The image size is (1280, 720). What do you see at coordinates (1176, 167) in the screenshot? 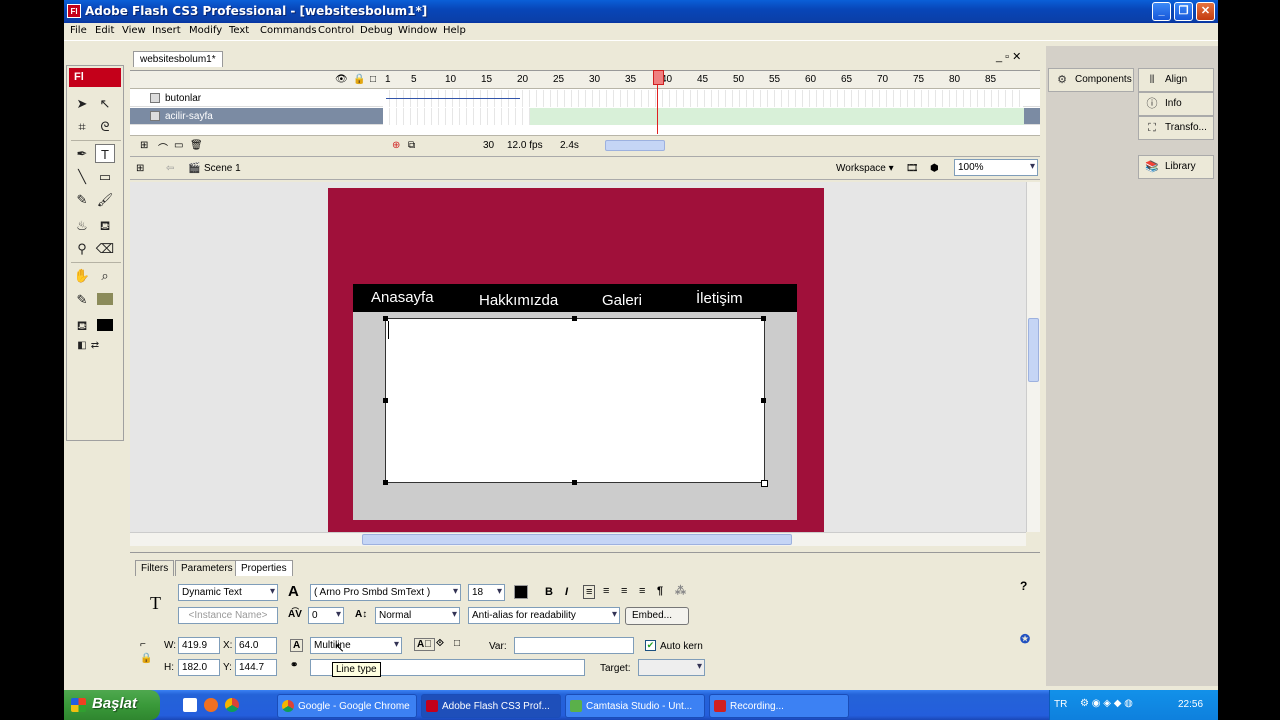
I see `library-panel-button: 📚 Library` at bounding box center [1176, 167].